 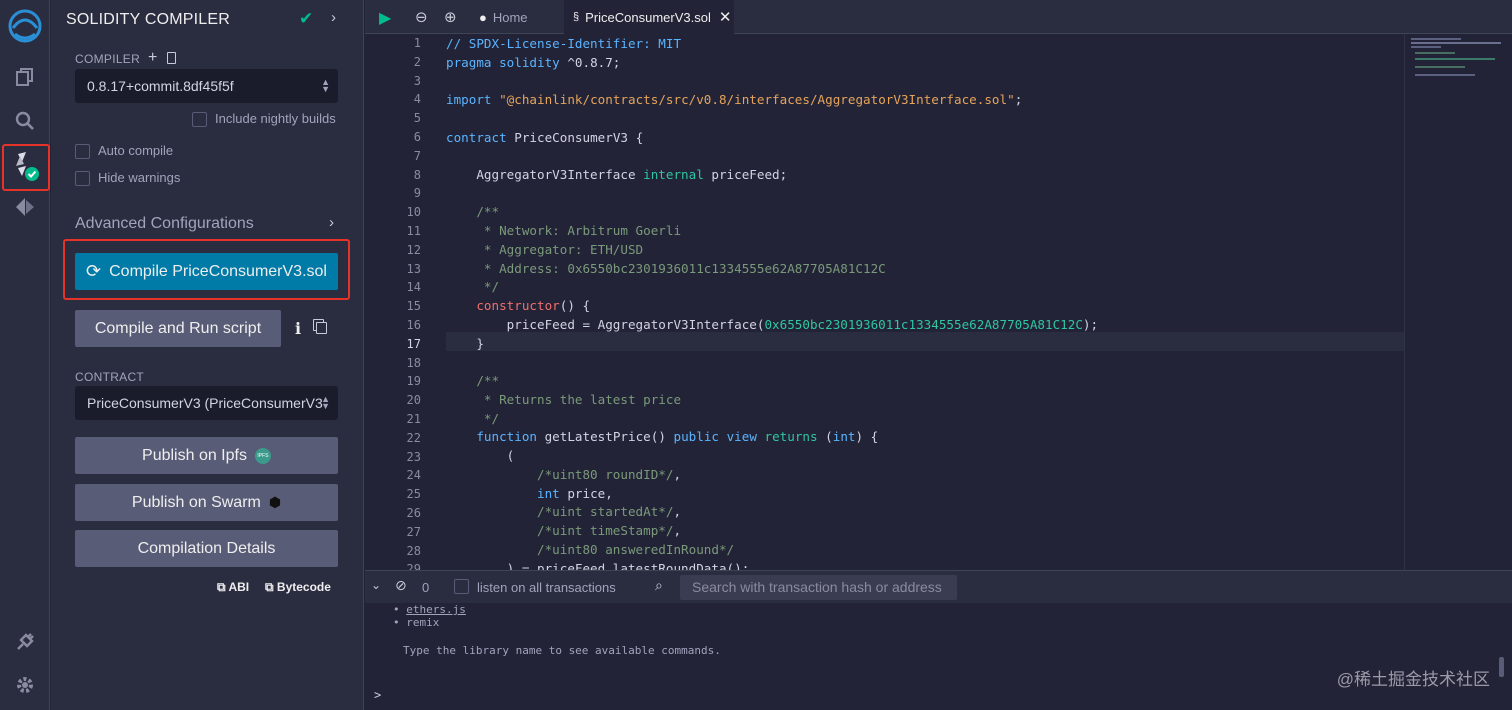 I want to click on code-line: * Network: Arbitrum Goerli, so click(x=564, y=230).